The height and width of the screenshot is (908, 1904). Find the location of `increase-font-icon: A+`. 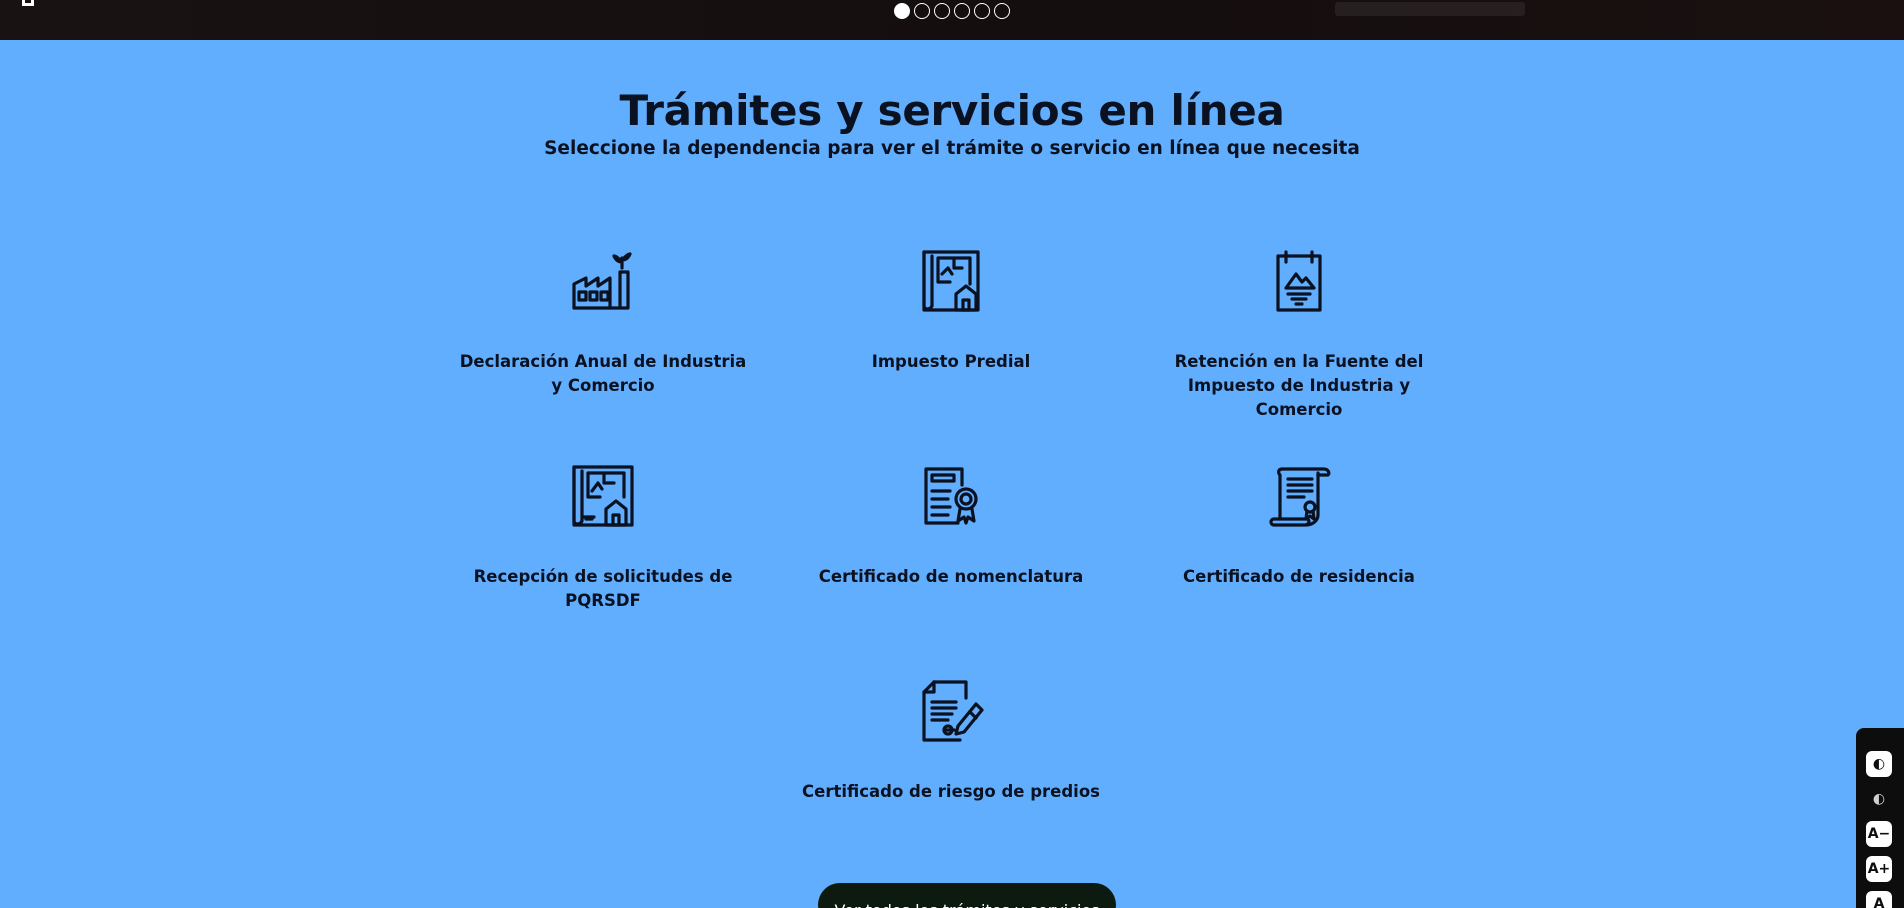

increase-font-icon: A+ is located at coordinates (1879, 869).